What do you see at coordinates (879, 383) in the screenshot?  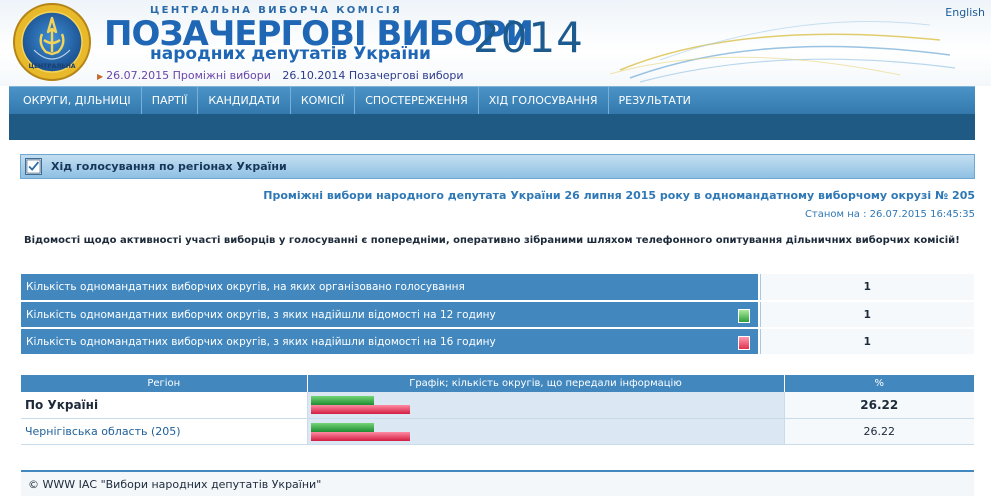 I see `column-header-percent: %` at bounding box center [879, 383].